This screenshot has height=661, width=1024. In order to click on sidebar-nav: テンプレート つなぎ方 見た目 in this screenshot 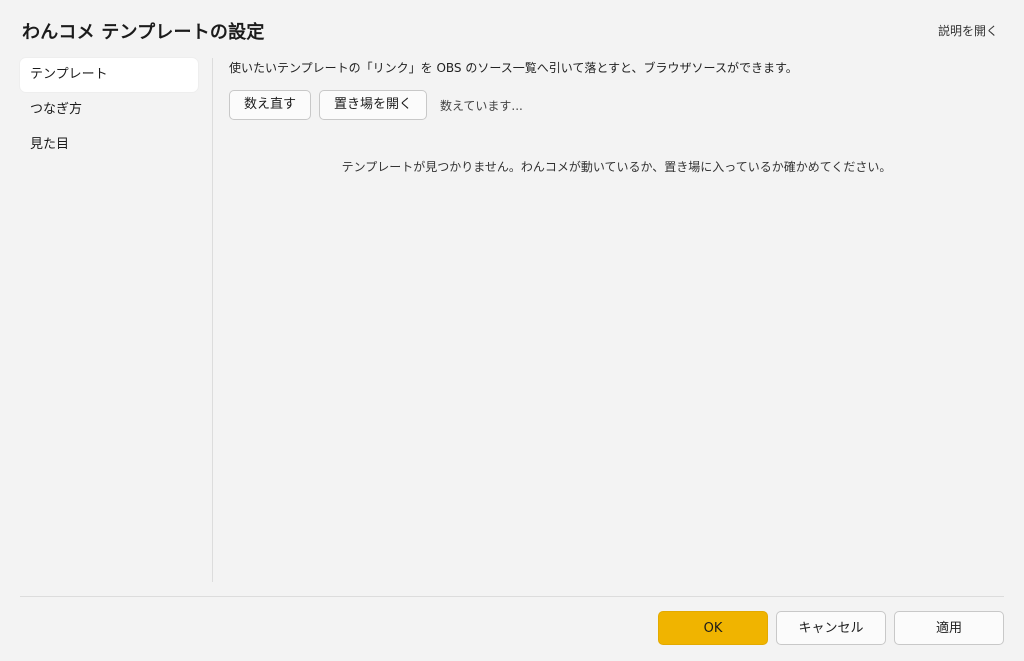, I will do `click(109, 110)`.